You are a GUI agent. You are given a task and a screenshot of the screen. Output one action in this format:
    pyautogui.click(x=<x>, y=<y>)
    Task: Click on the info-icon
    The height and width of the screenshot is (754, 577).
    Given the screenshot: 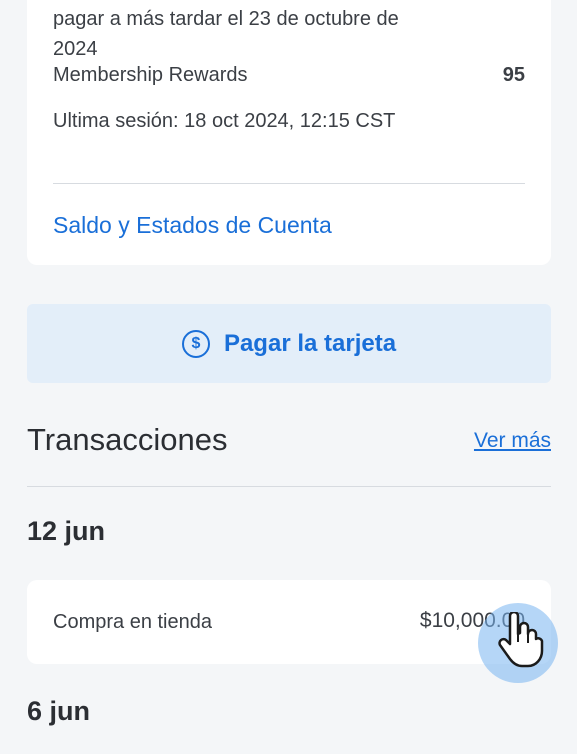 What is the action you would take?
    pyautogui.click(x=511, y=3)
    